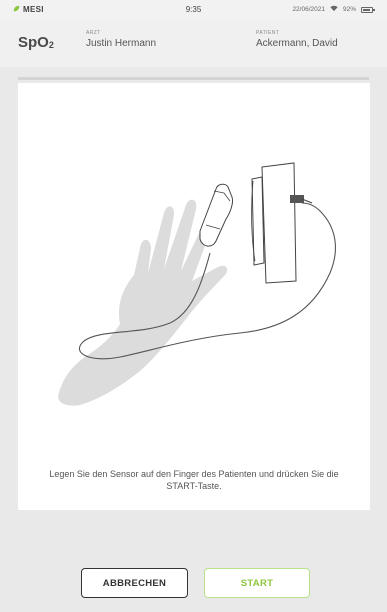 Image resolution: width=387 pixels, height=612 pixels. Describe the element at coordinates (93, 33) in the screenshot. I see `doctor-label: ARZT` at that location.